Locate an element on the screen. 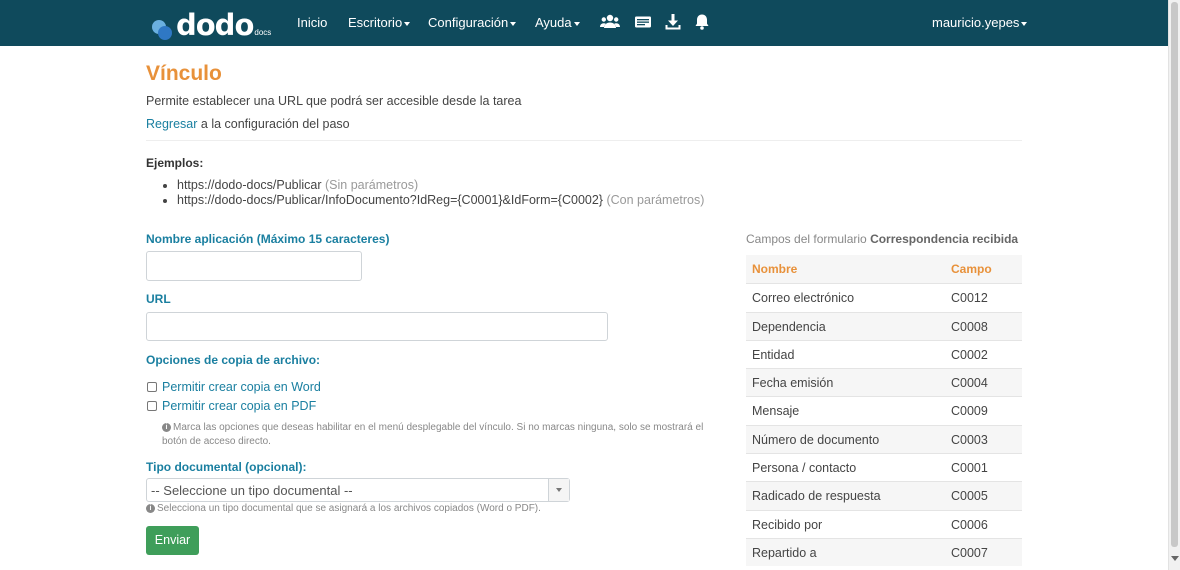 This screenshot has width=1180, height=570. table-row: Dependencia C0008 is located at coordinates (884, 325).